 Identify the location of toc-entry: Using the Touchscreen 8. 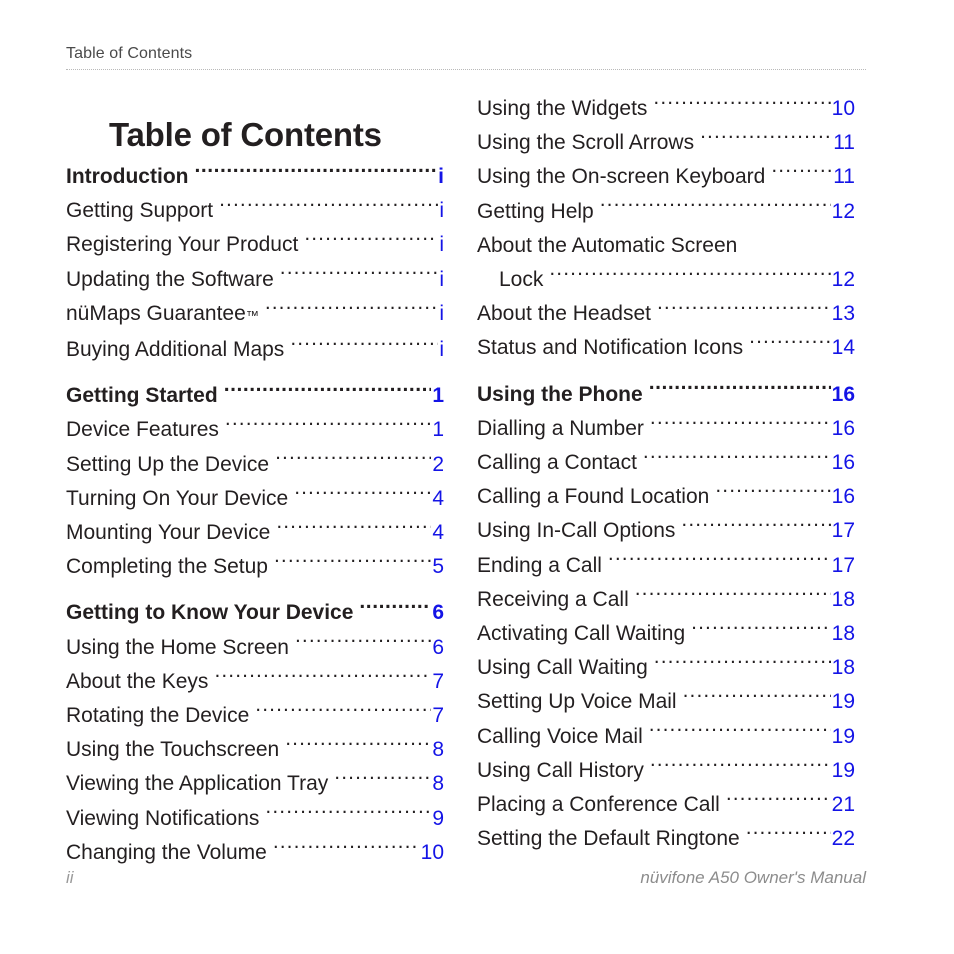
(255, 750).